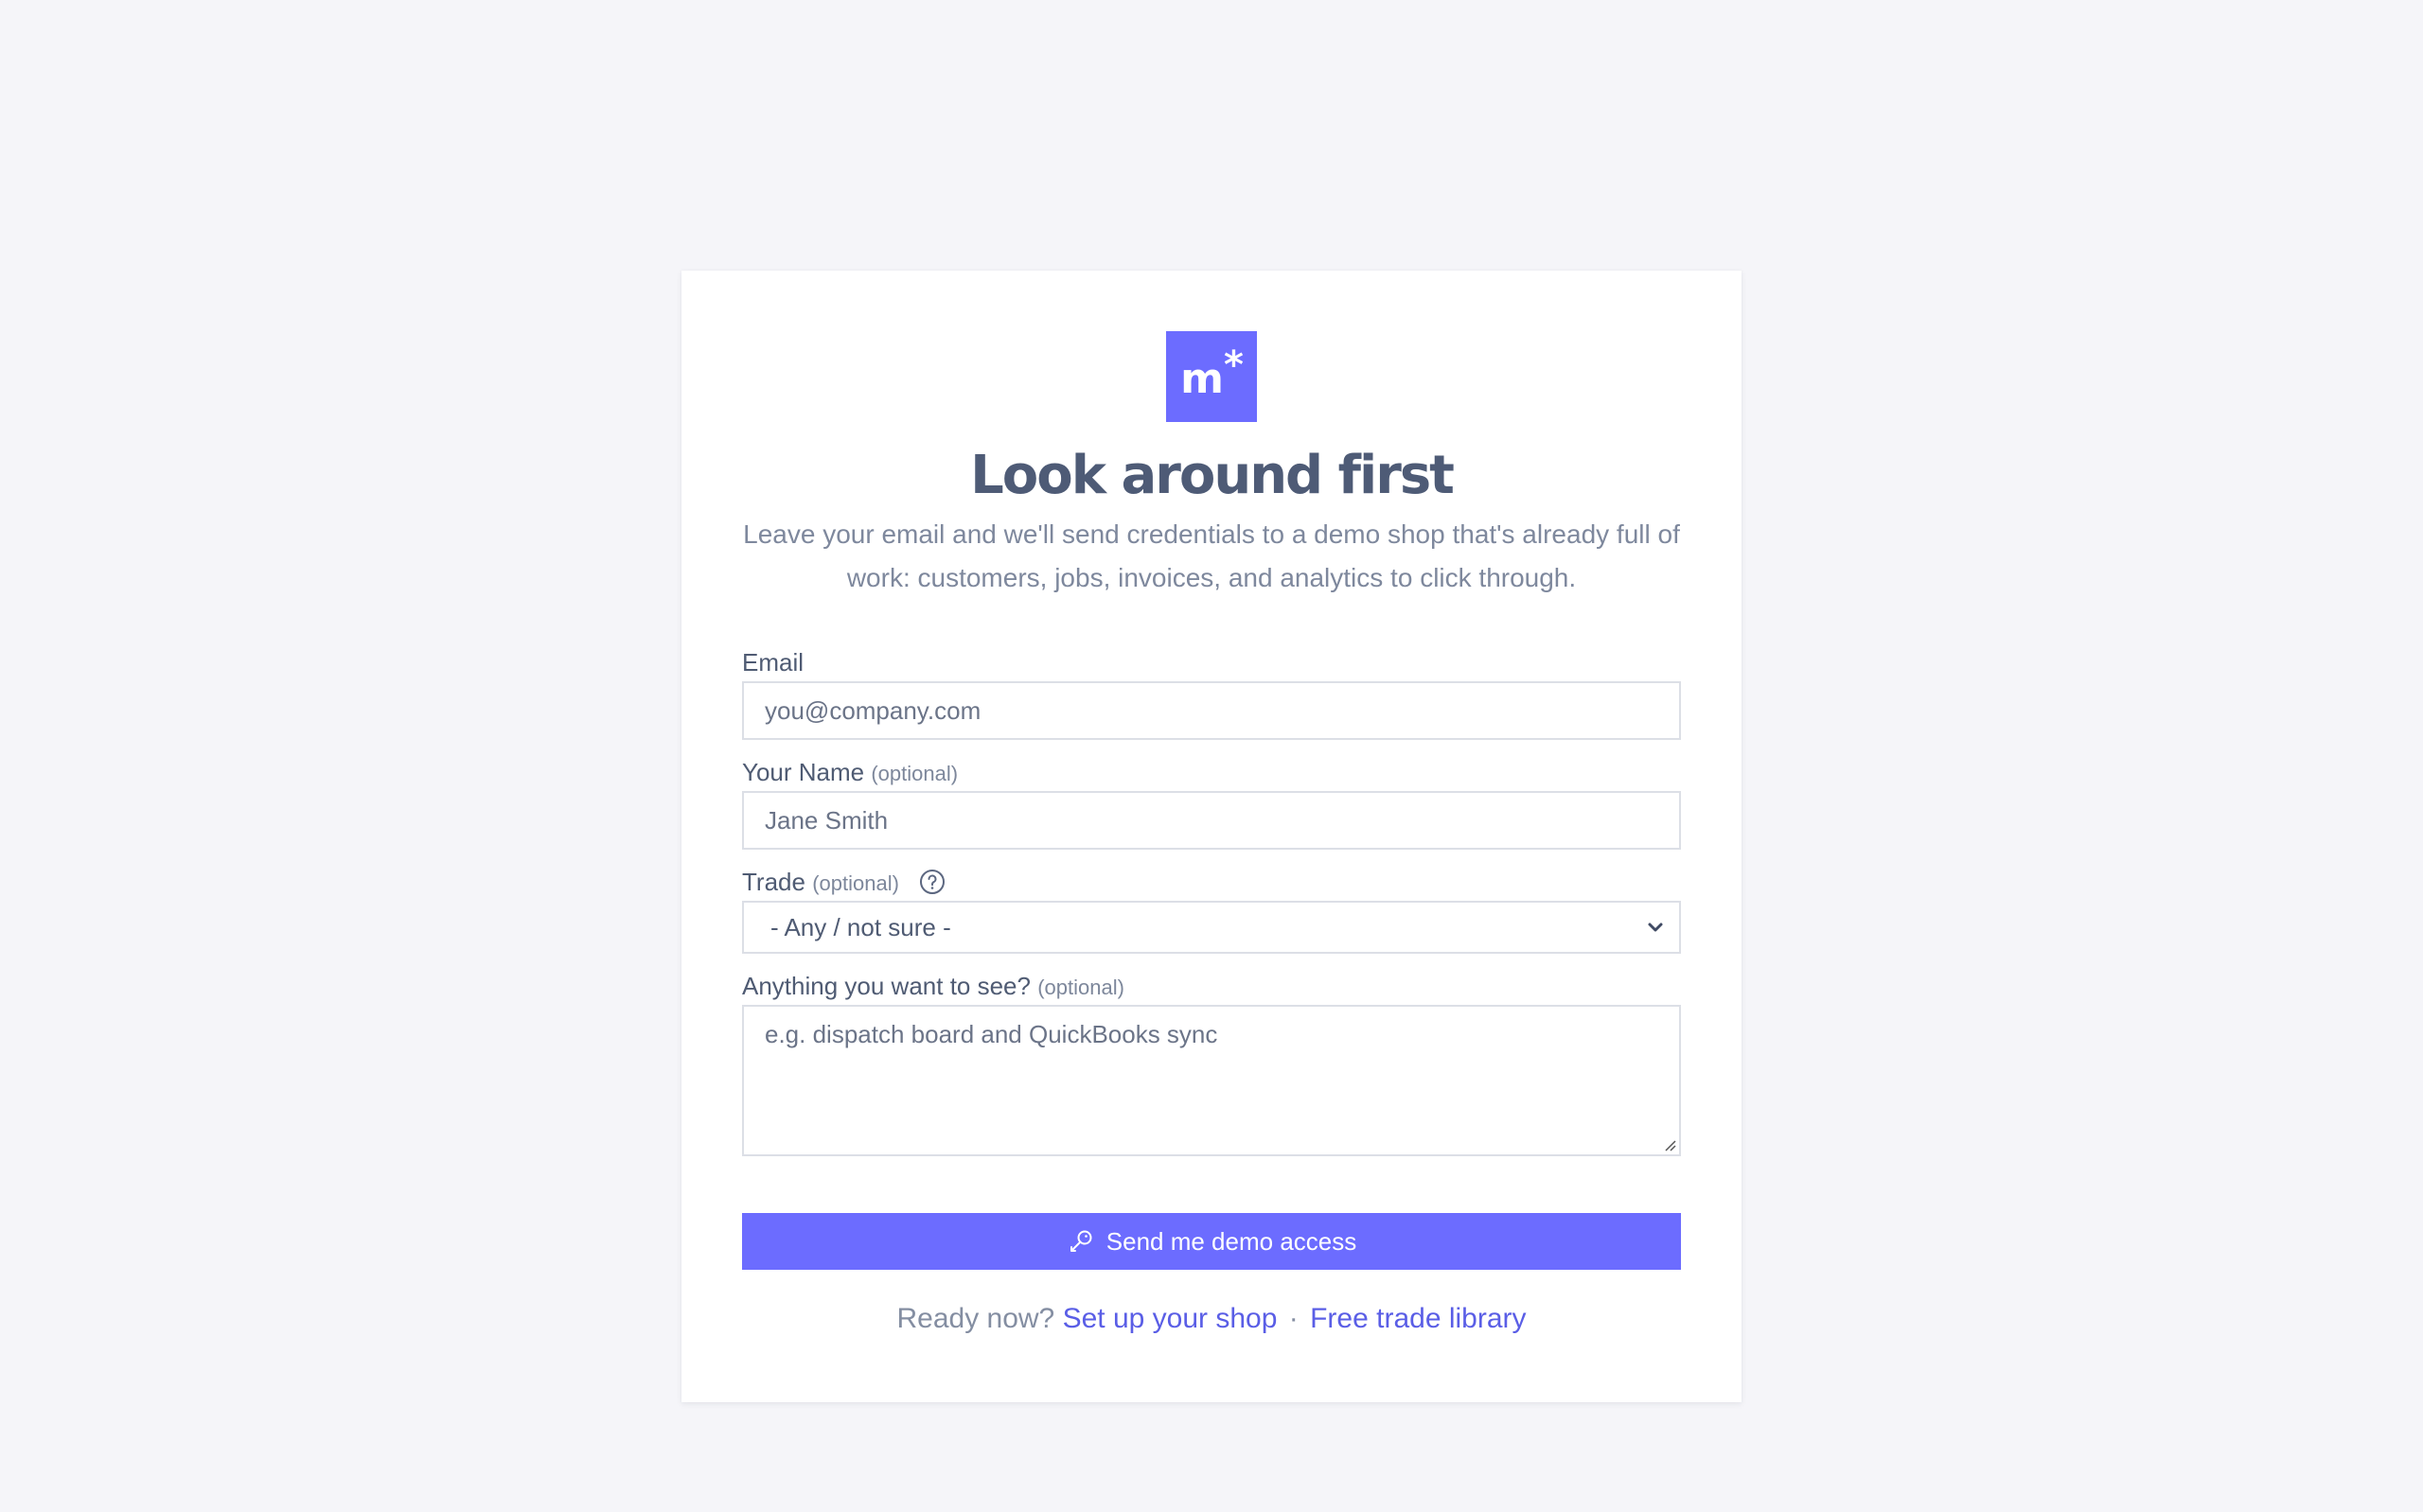 The image size is (2423, 1512). Describe the element at coordinates (1231, 1241) in the screenshot. I see `send-demo-access-label: Send me demo access` at that location.